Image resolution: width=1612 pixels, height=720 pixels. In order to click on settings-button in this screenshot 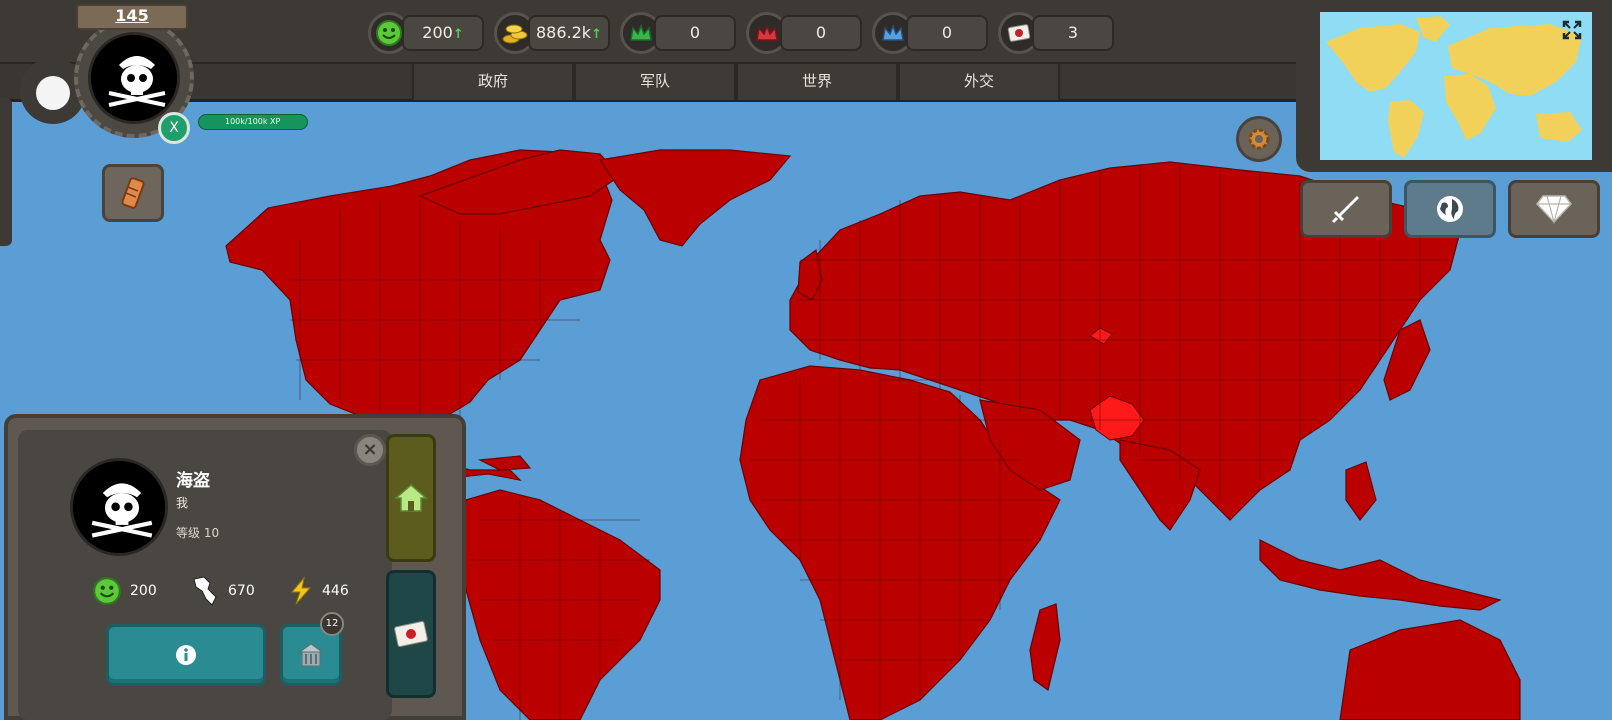, I will do `click(1259, 139)`.